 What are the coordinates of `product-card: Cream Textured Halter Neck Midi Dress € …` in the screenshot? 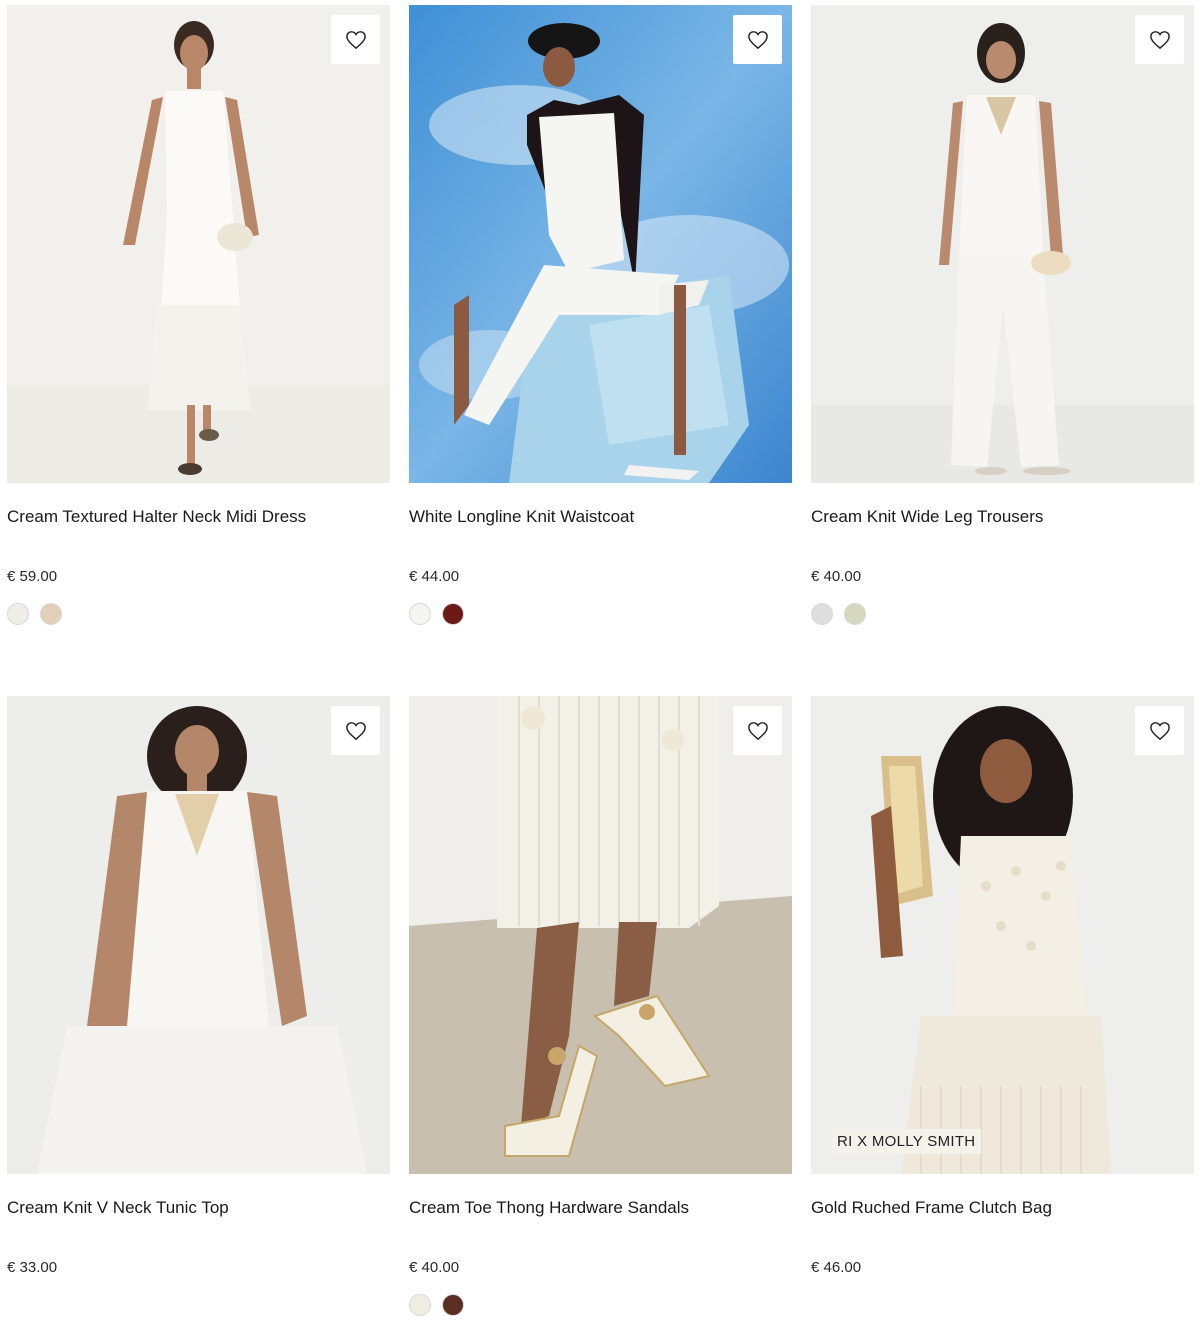 It's located at (198, 315).